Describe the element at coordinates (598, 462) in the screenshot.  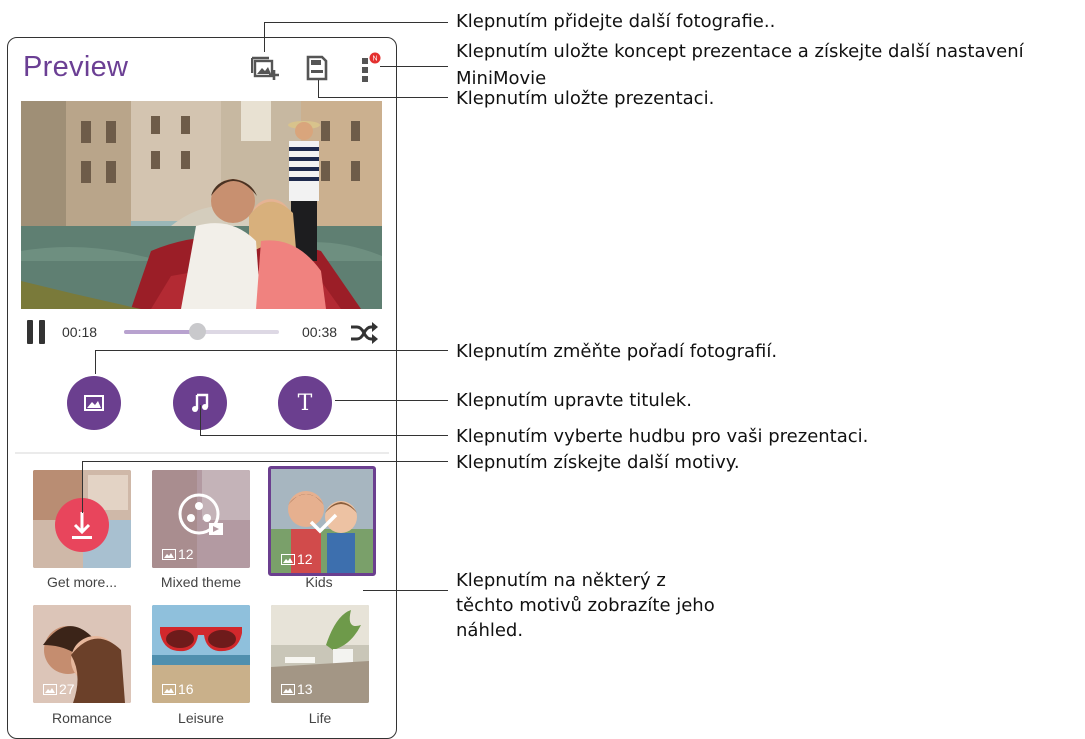
I see `callout-more-themes: Klepnutím získejte další motivy.` at that location.